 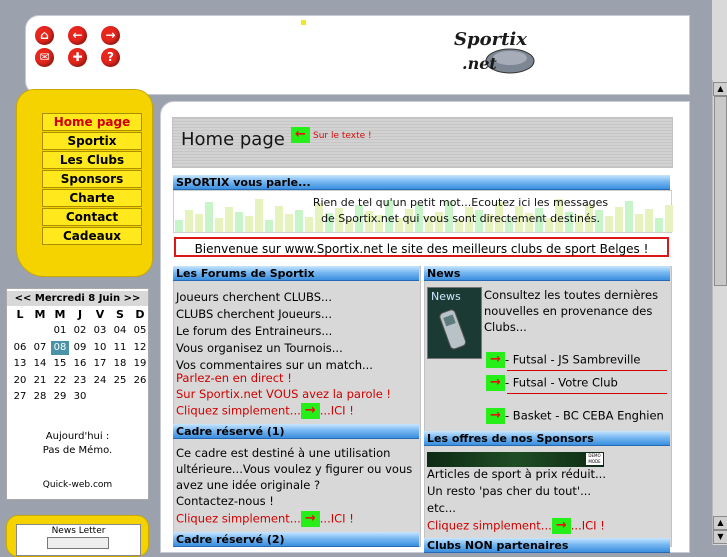 I want to click on calendar-day: 14, so click(x=40, y=364).